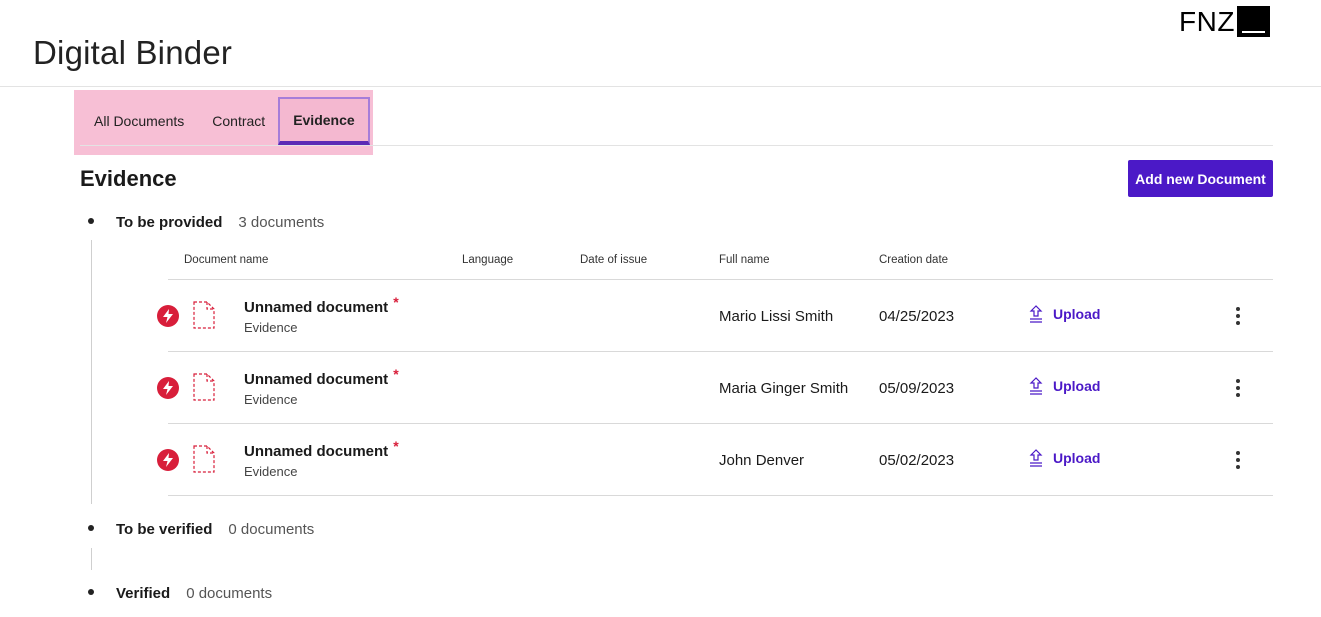 This screenshot has height=617, width=1321. Describe the element at coordinates (776, 316) in the screenshot. I see `full-name-cell: Mario Lissi Smith` at that location.